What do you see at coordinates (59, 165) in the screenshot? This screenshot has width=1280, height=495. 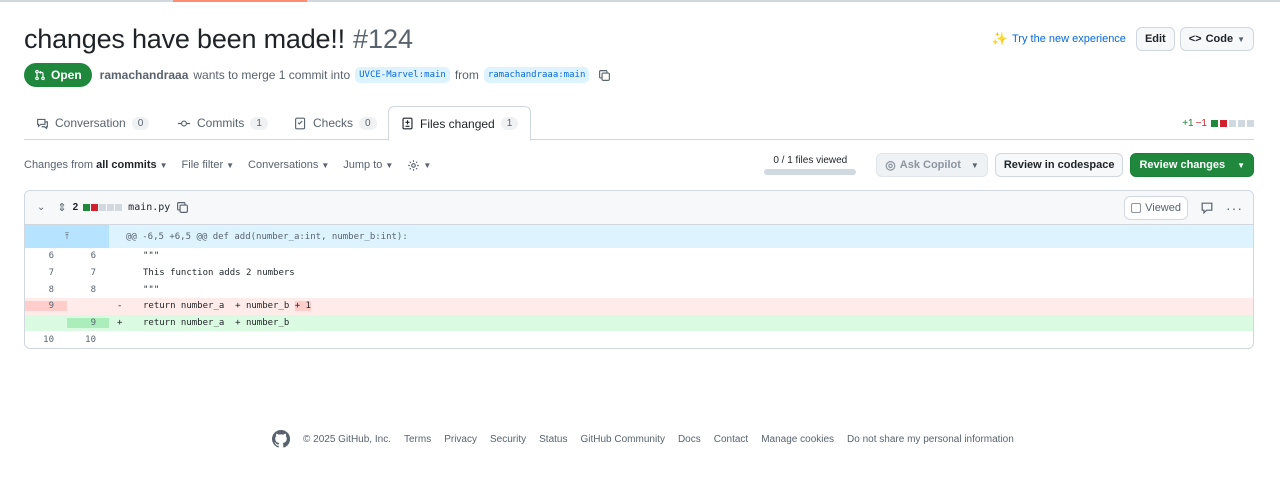 I see `changes-from-prefix: Changes from` at bounding box center [59, 165].